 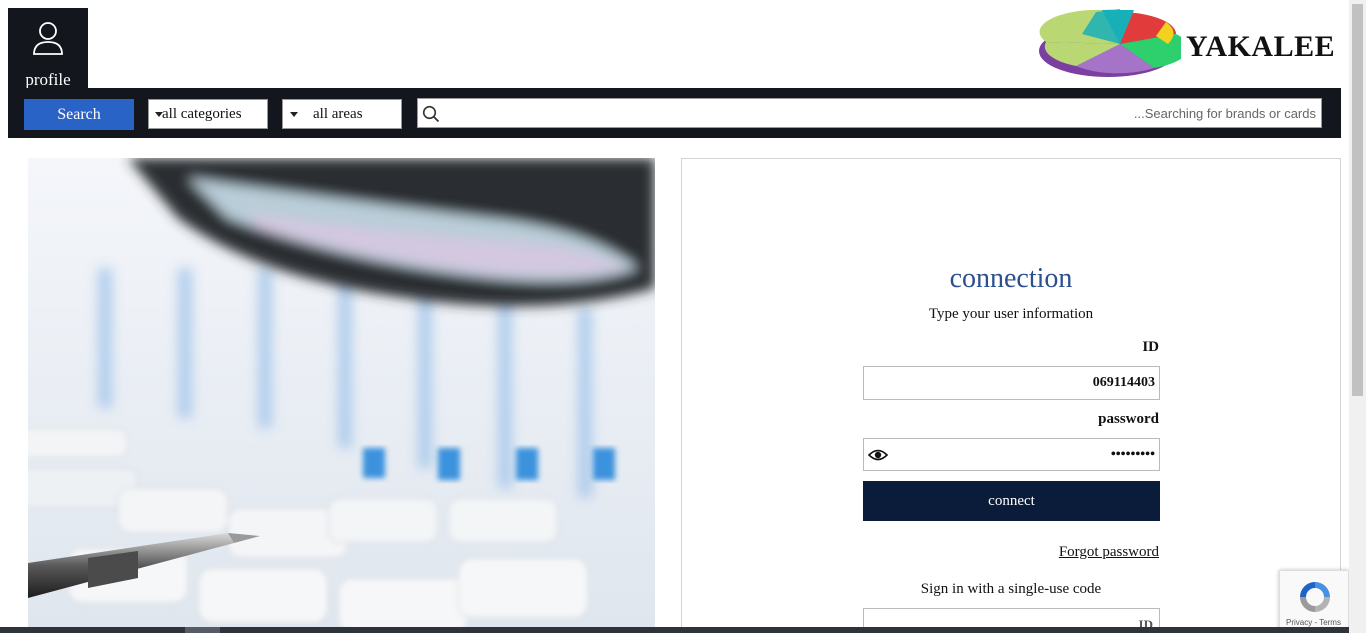 I want to click on login-title: connection, so click(x=1011, y=278).